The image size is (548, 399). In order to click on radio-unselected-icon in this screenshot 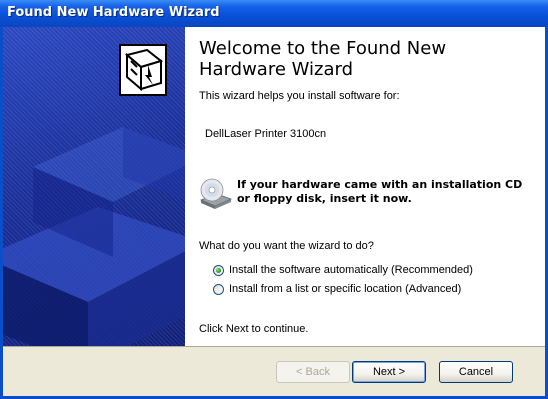, I will do `click(218, 289)`.